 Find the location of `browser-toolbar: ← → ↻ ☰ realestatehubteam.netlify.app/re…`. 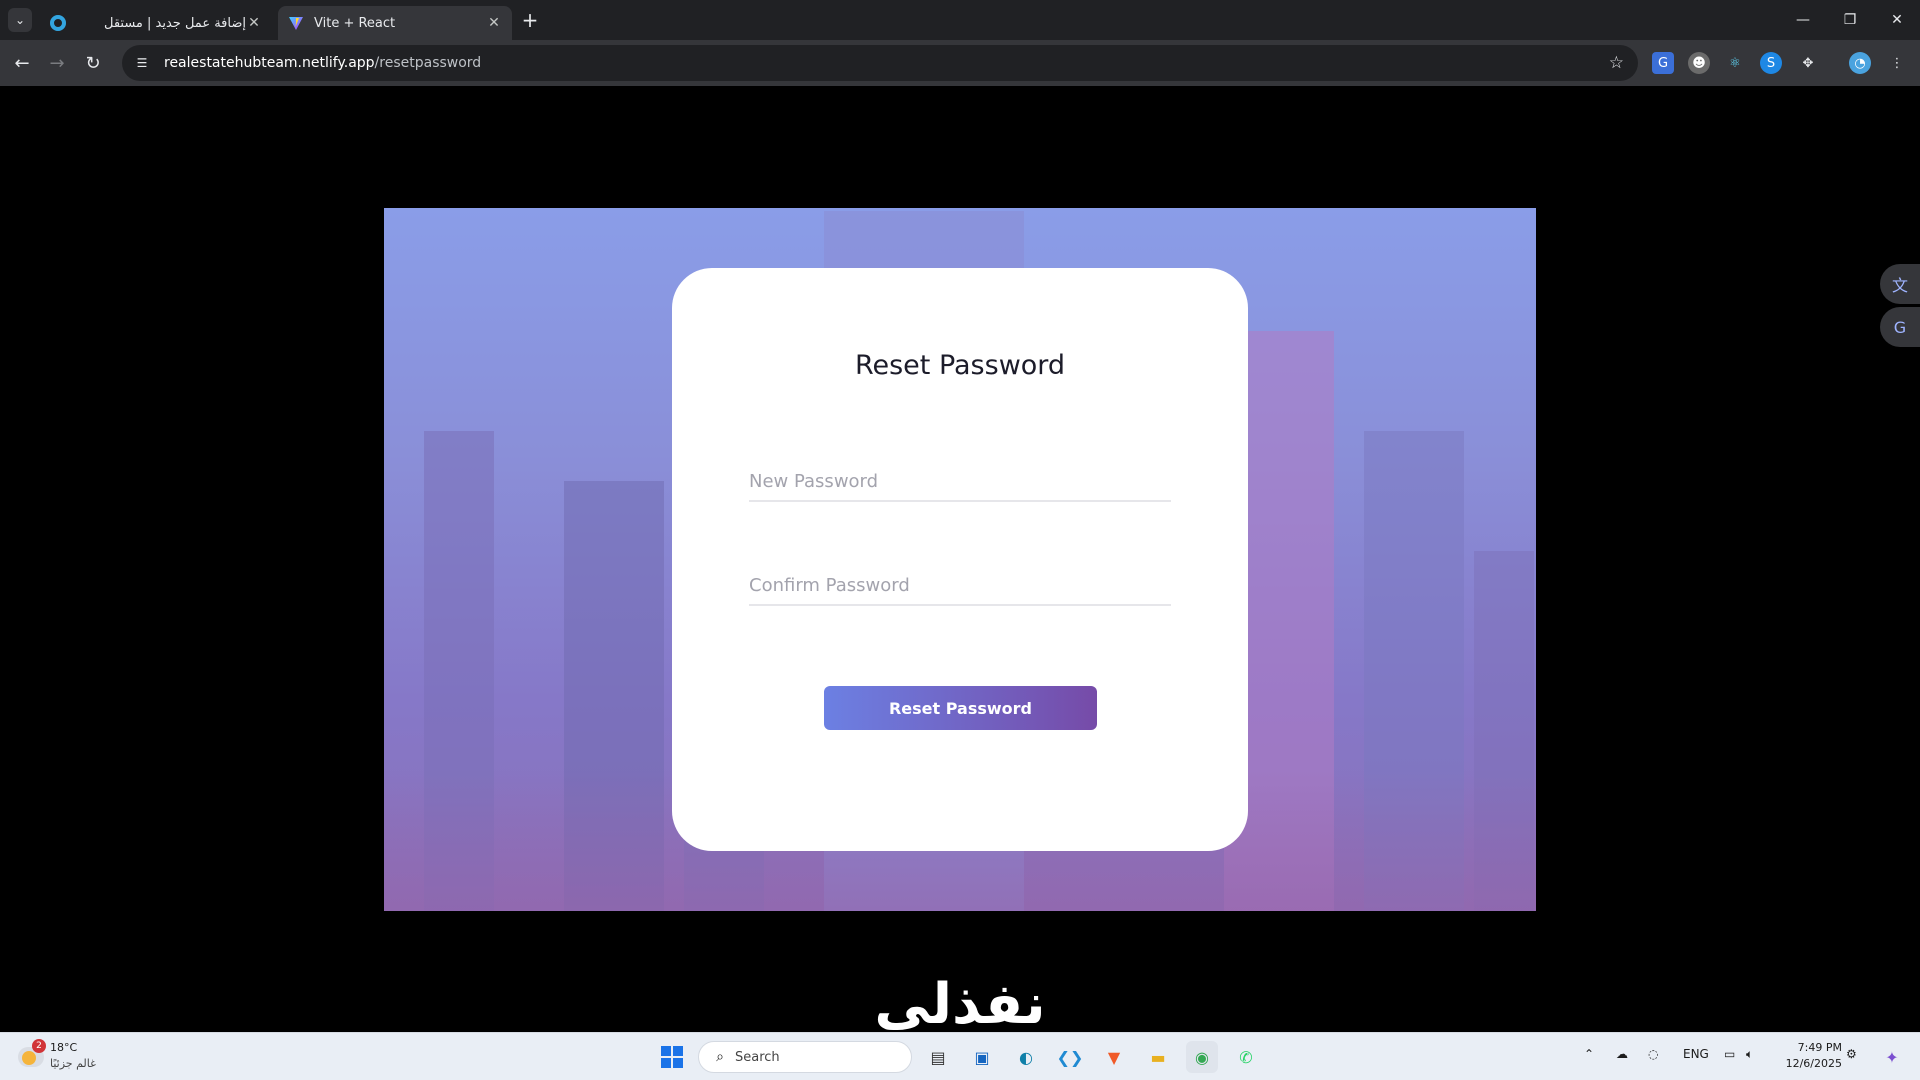

browser-toolbar: ← → ↻ ☰ realestatehubteam.netlify.app/re… is located at coordinates (960, 63).